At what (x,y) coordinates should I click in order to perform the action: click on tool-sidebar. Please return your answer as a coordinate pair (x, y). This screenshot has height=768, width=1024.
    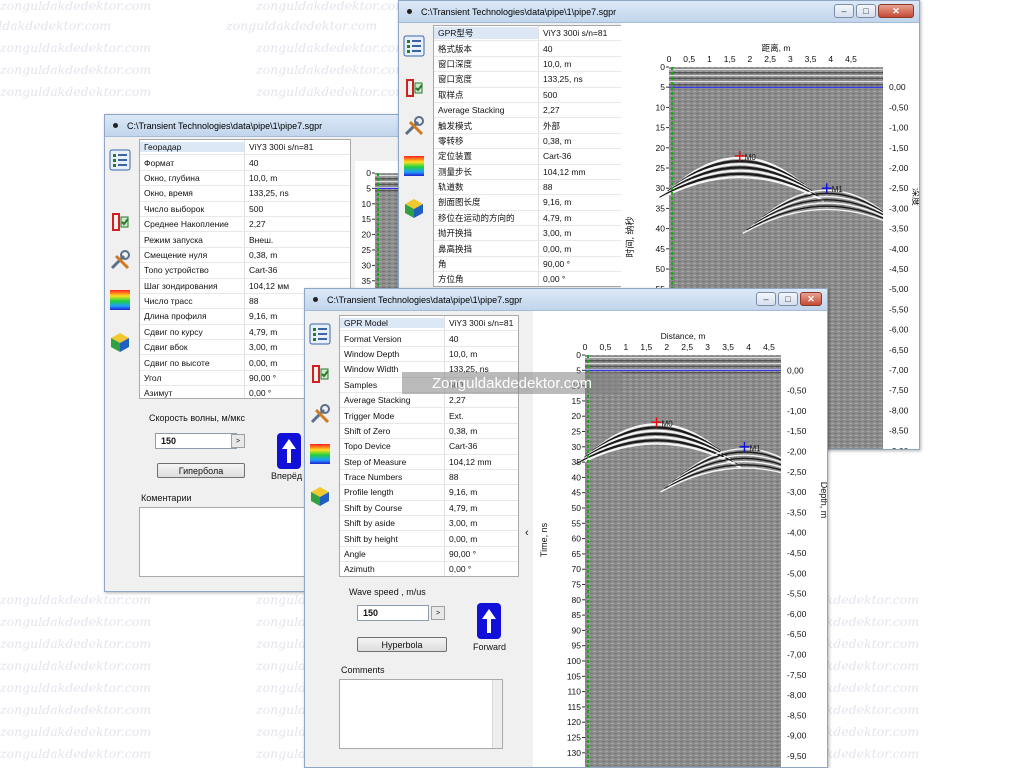
    Looking at the image, I should click on (120, 364).